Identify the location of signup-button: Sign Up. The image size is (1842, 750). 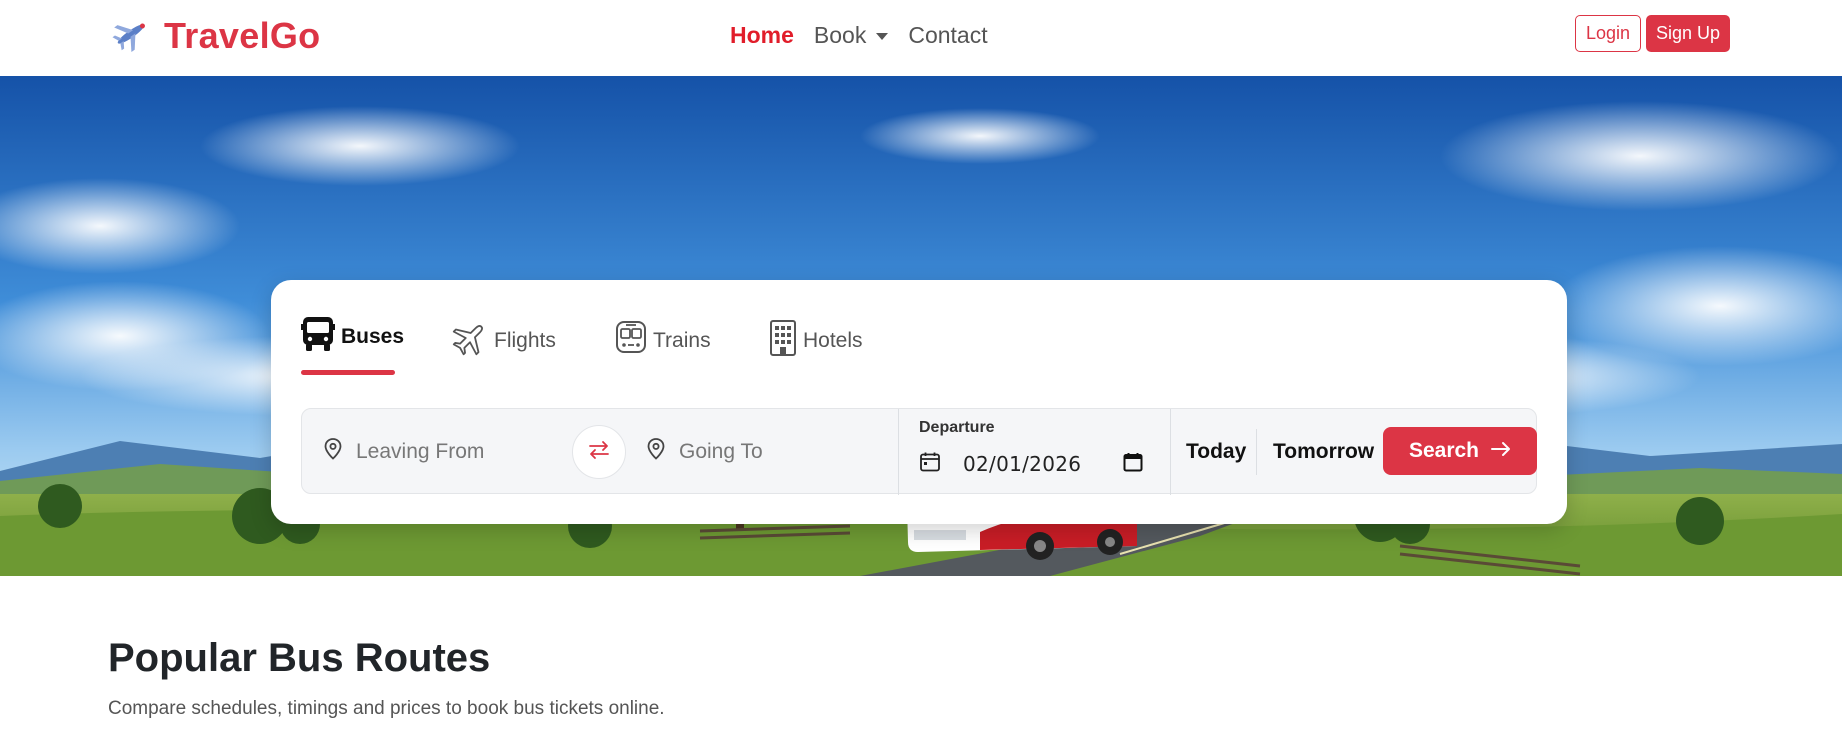
(1688, 33).